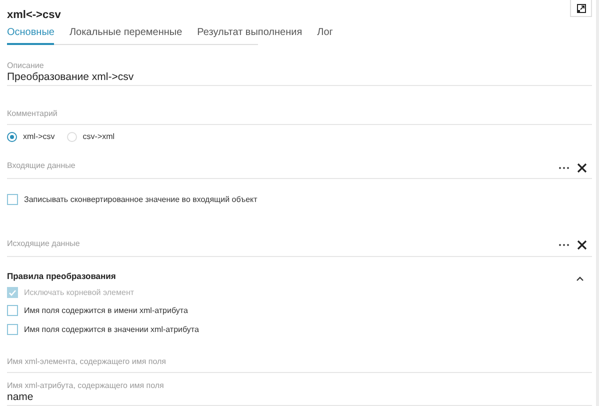 The image size is (600, 406). I want to click on expand-button, so click(581, 8).